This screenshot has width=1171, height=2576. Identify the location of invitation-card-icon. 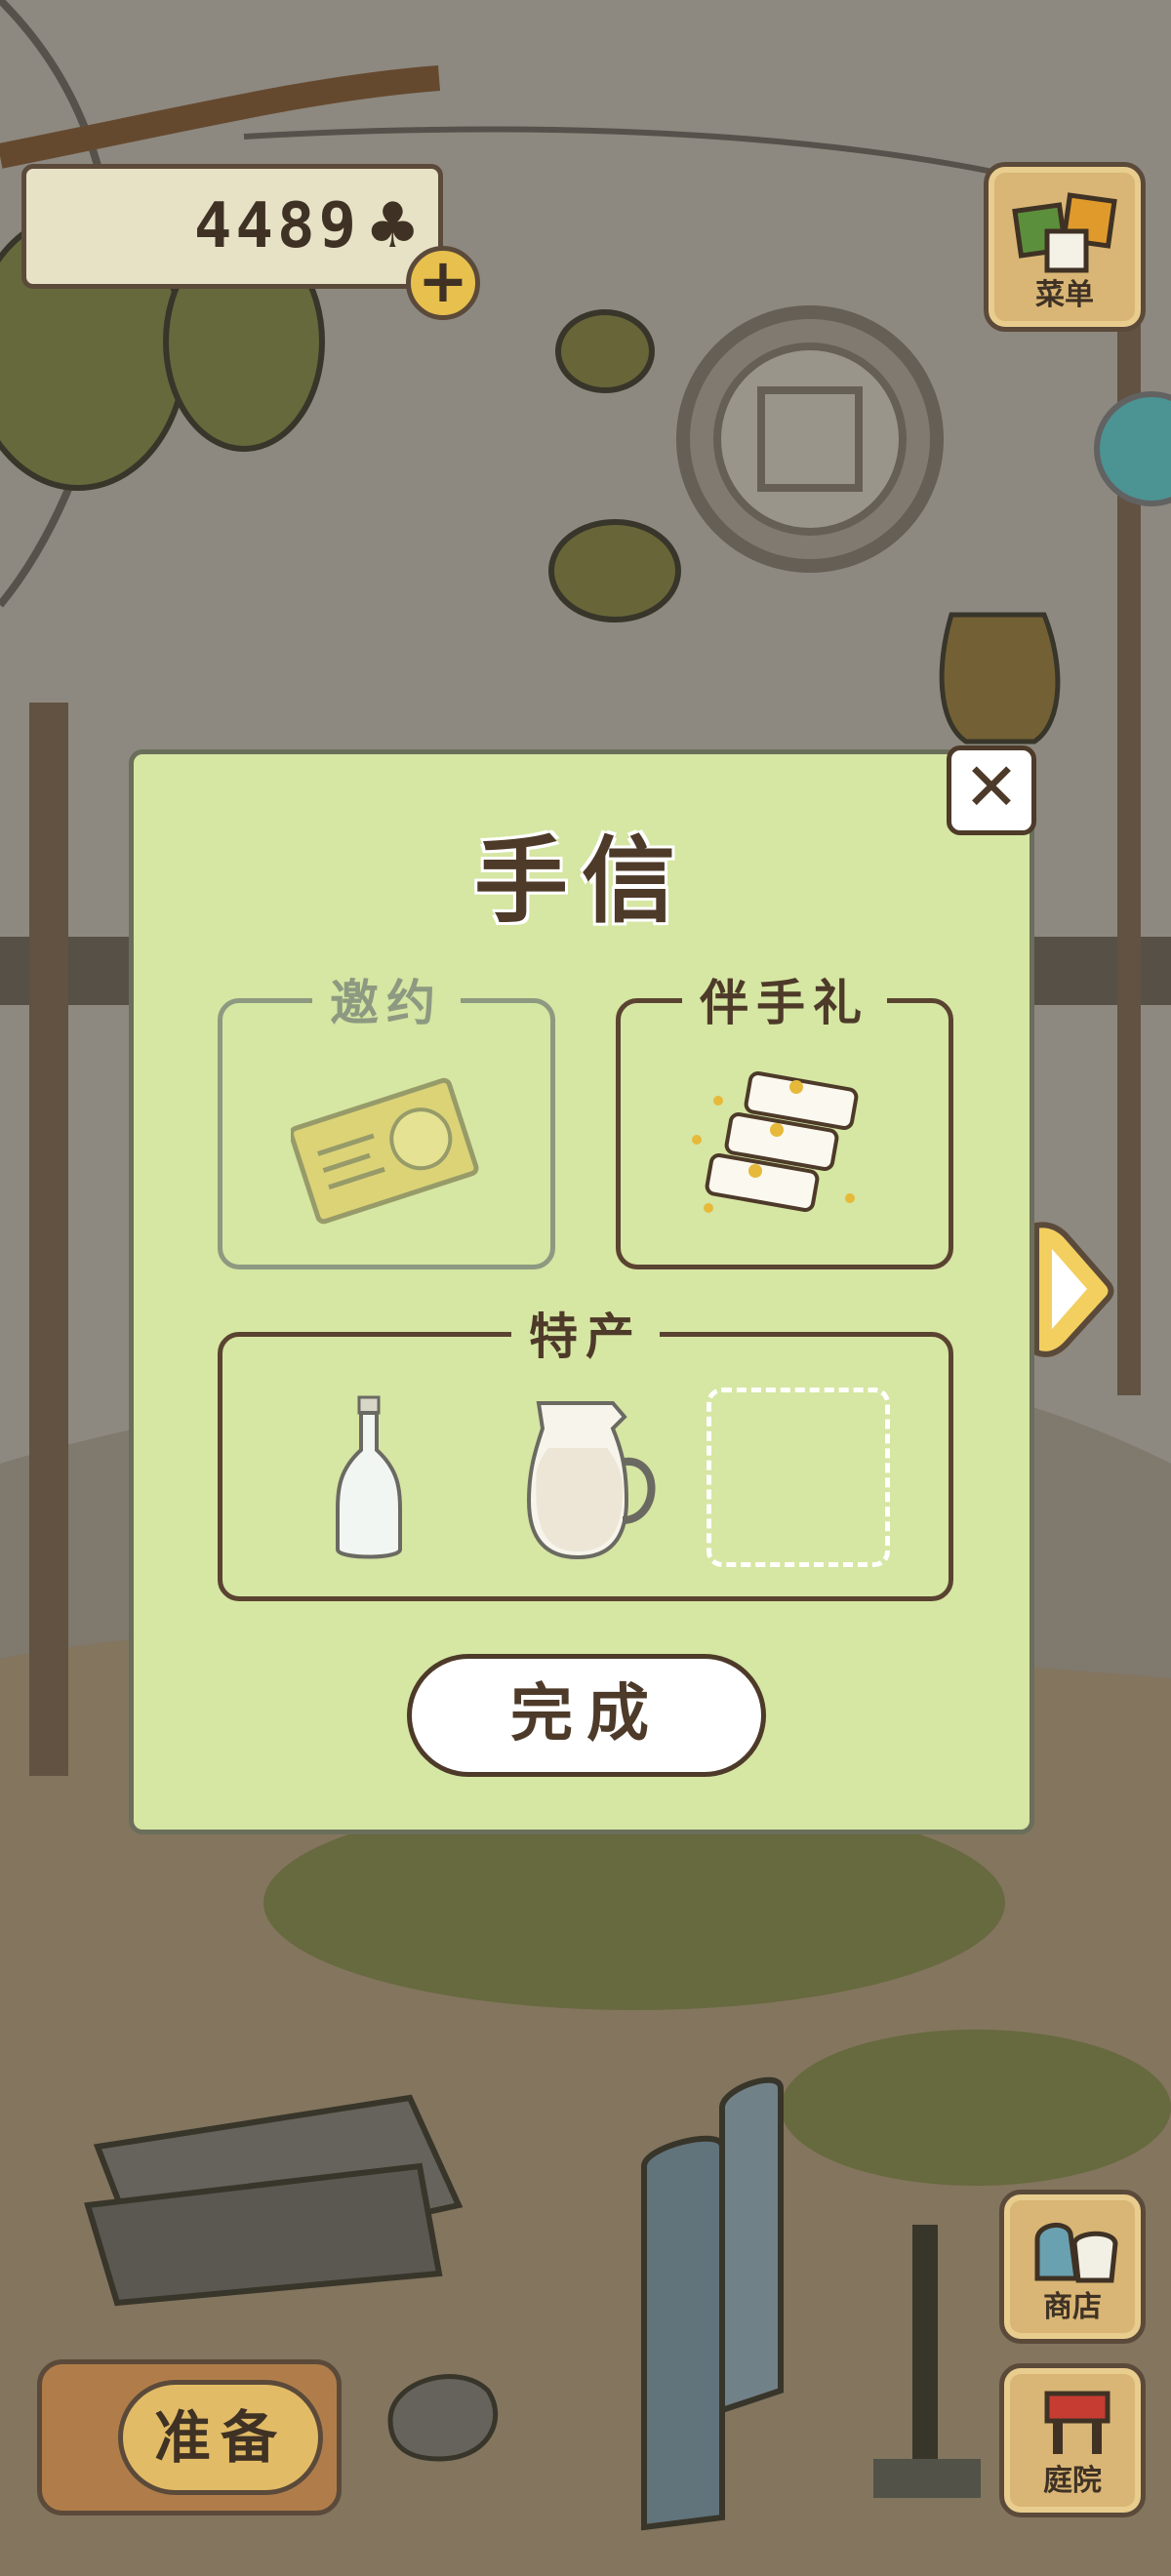
(385, 1151).